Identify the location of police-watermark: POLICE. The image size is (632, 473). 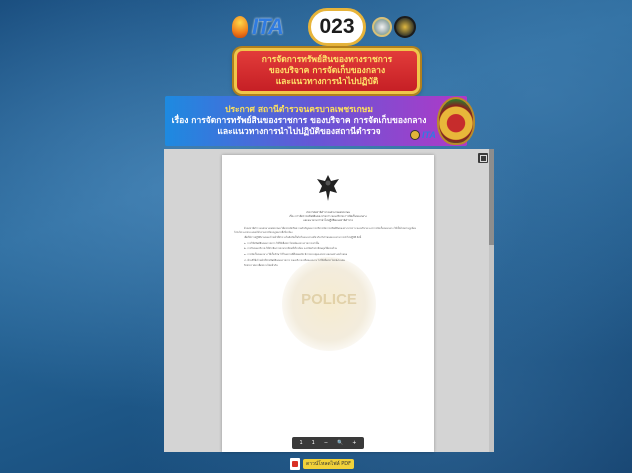
(329, 304).